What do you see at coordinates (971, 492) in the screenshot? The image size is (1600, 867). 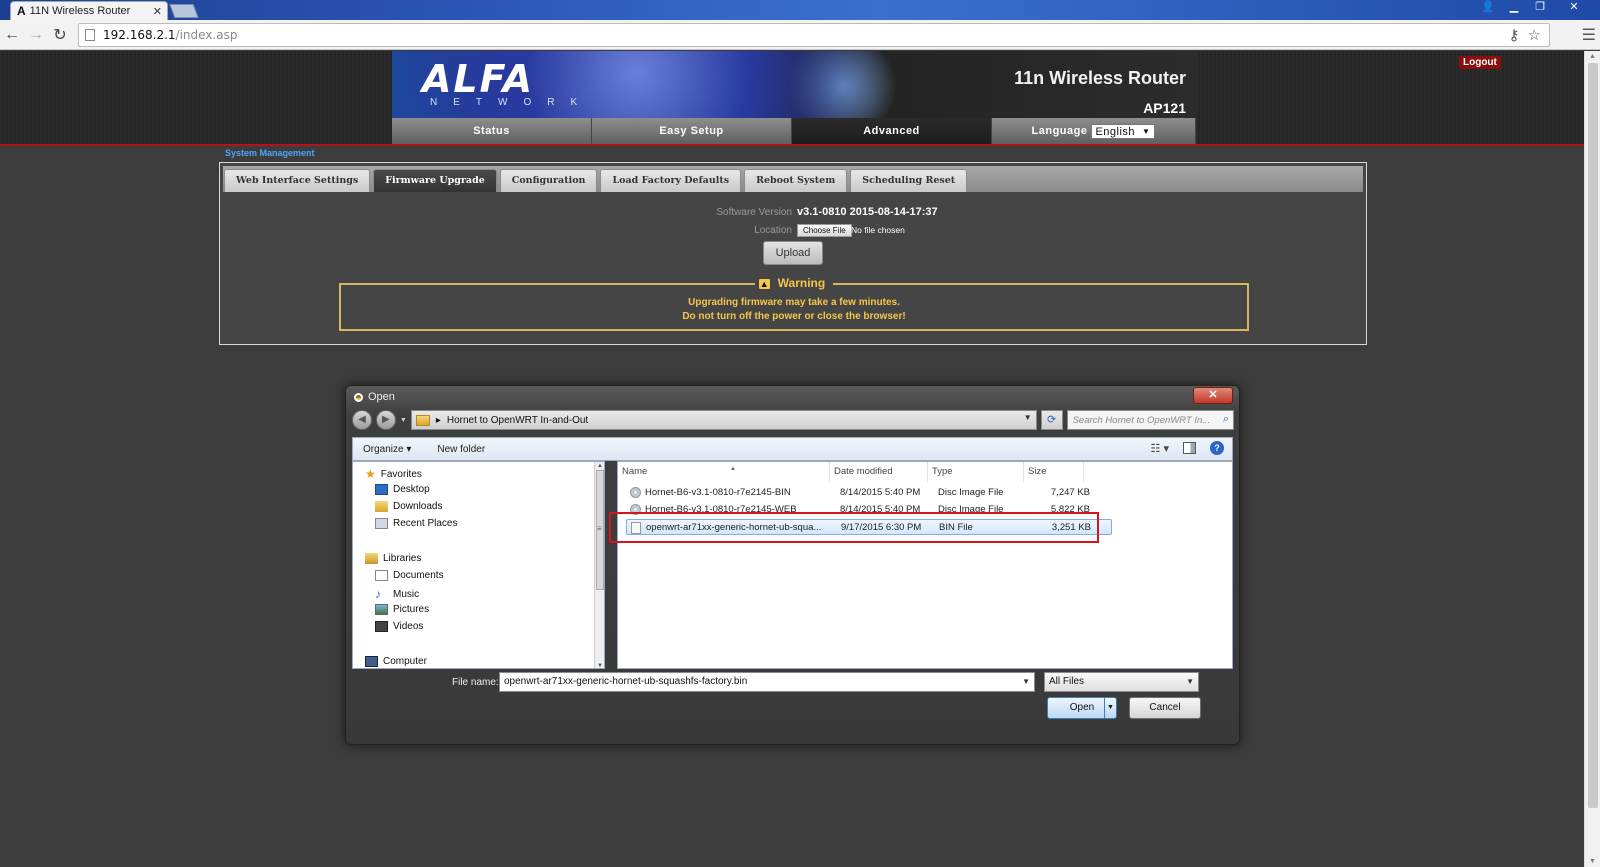 I see `file-type: Disc Image File` at bounding box center [971, 492].